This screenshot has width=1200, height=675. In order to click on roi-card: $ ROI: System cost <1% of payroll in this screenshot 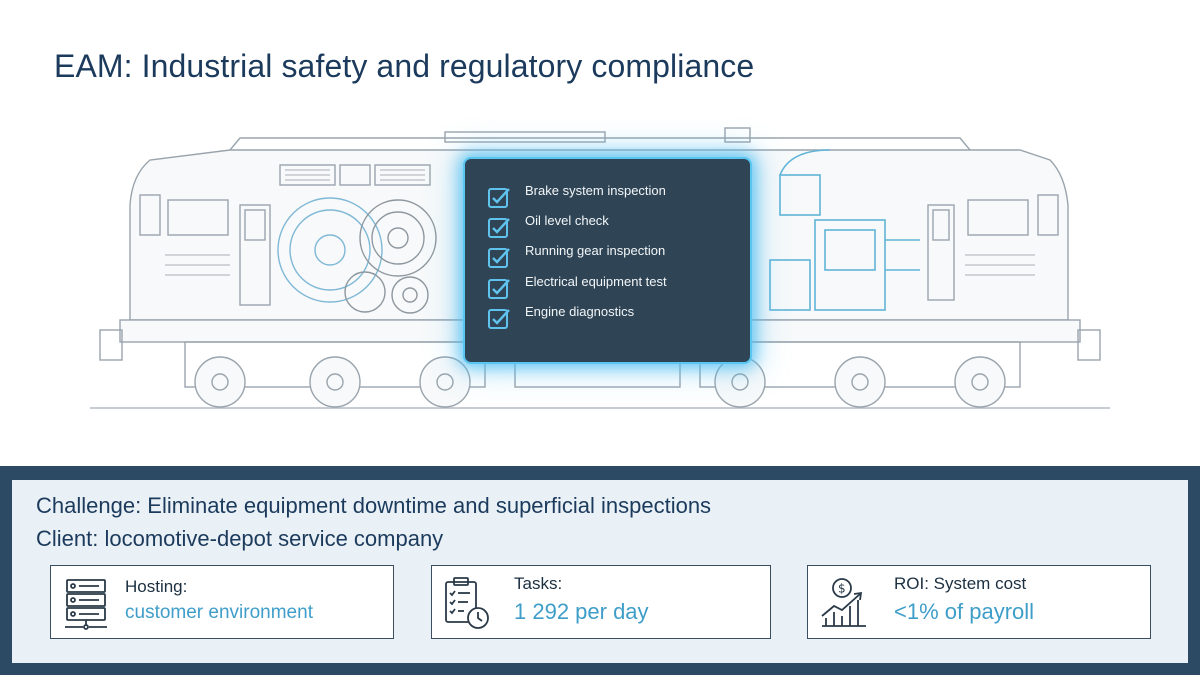, I will do `click(979, 602)`.